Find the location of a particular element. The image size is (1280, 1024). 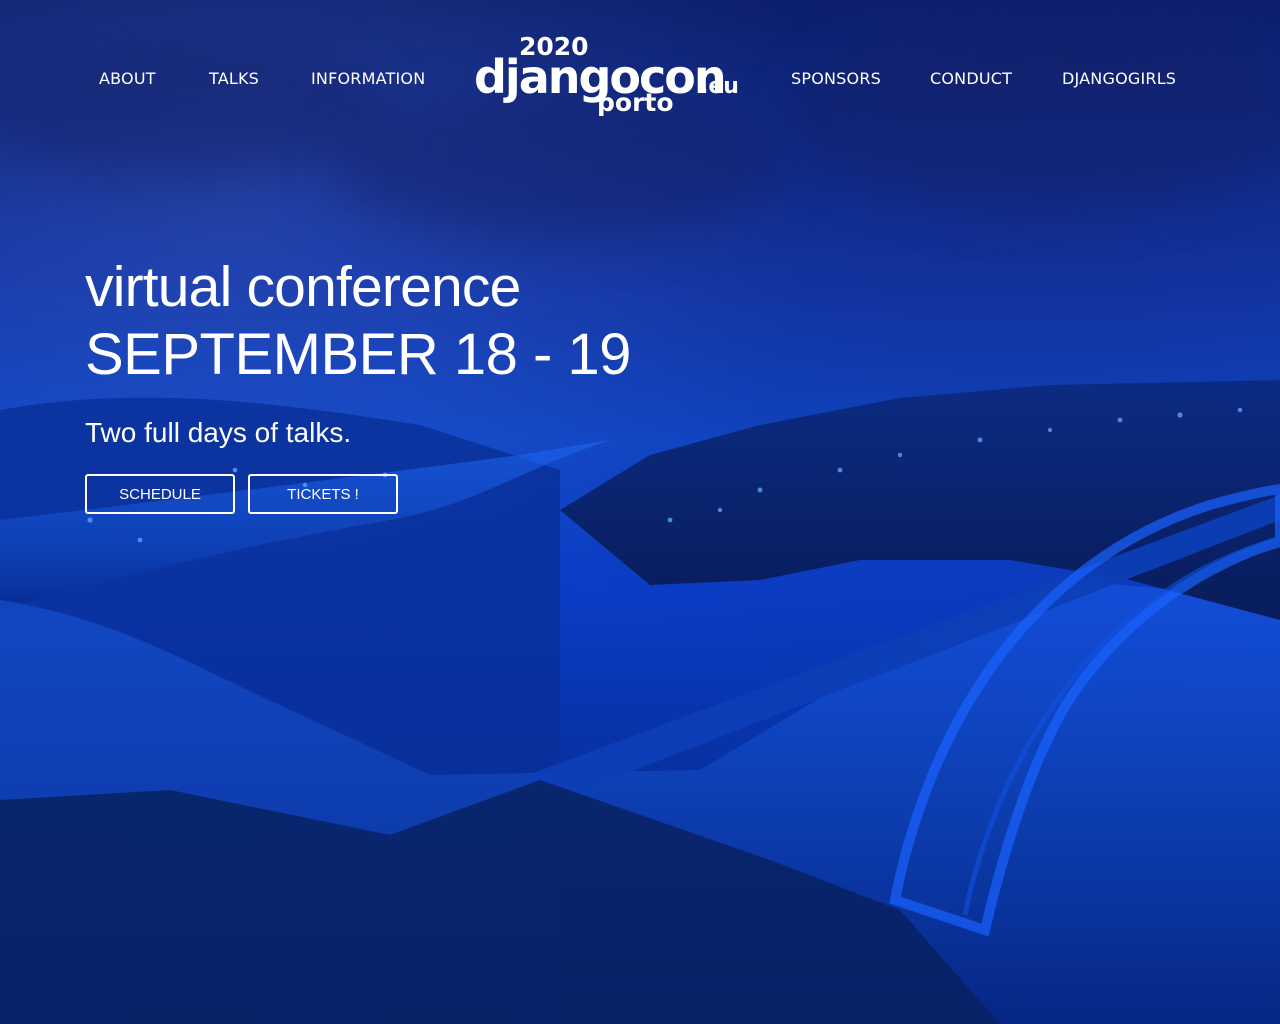

nav-information: INFORMATION is located at coordinates (368, 78).